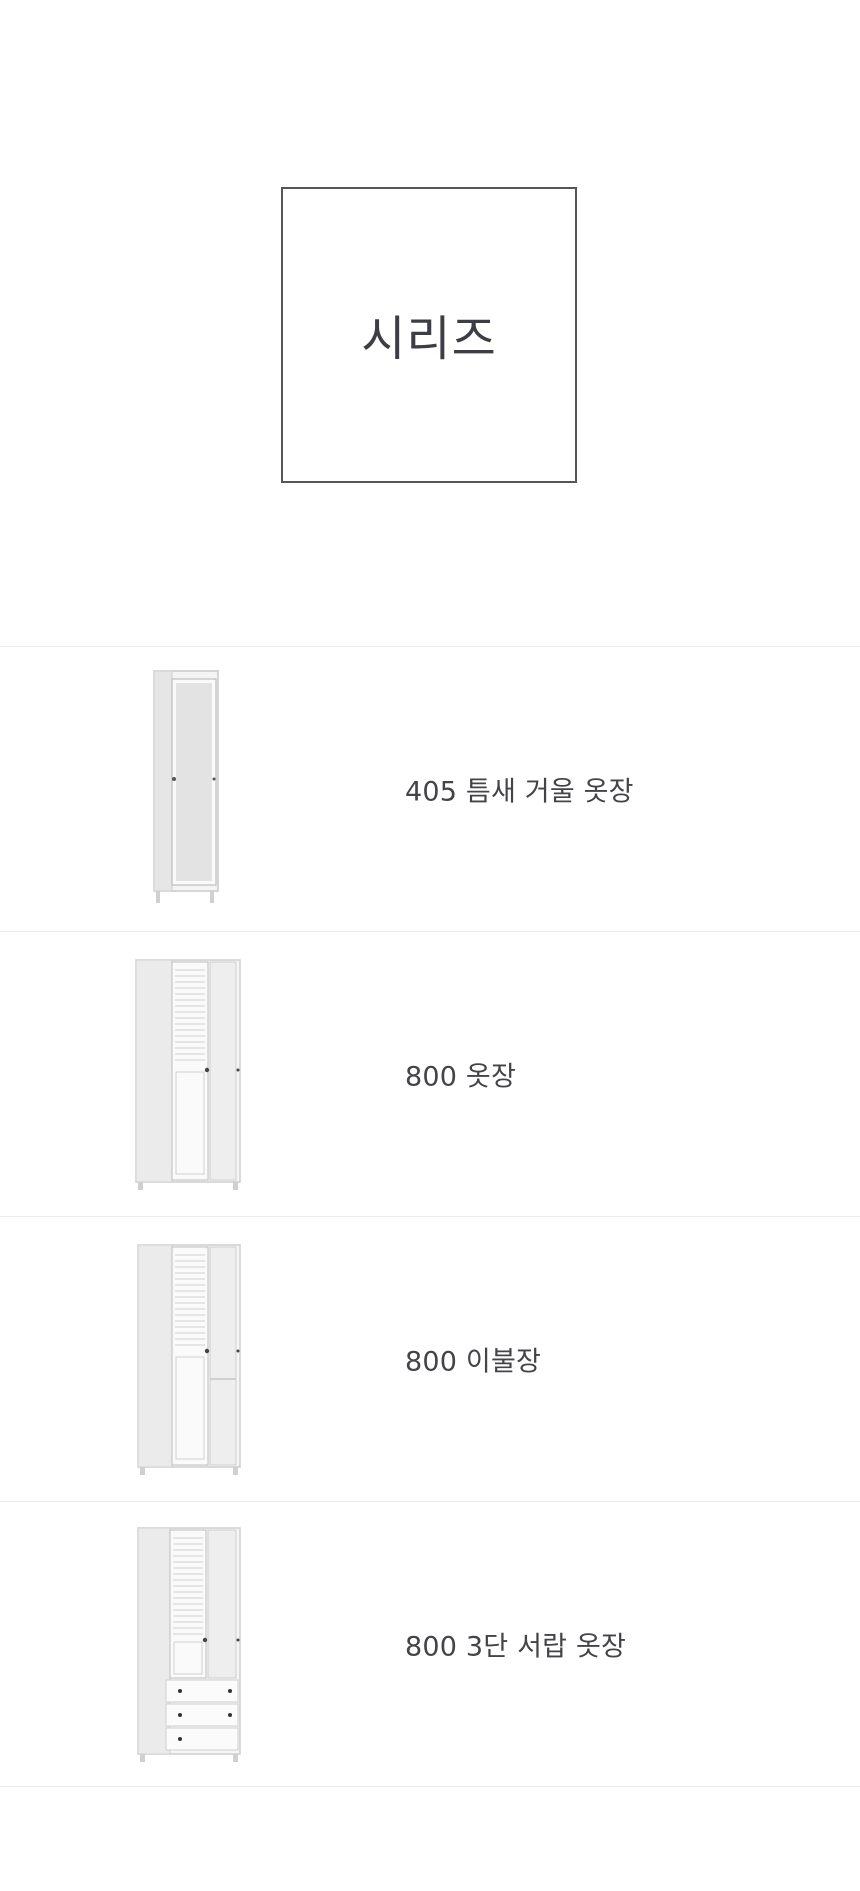 Image resolution: width=860 pixels, height=1891 pixels. What do you see at coordinates (429, 339) in the screenshot?
I see `page-title: 시리즈` at bounding box center [429, 339].